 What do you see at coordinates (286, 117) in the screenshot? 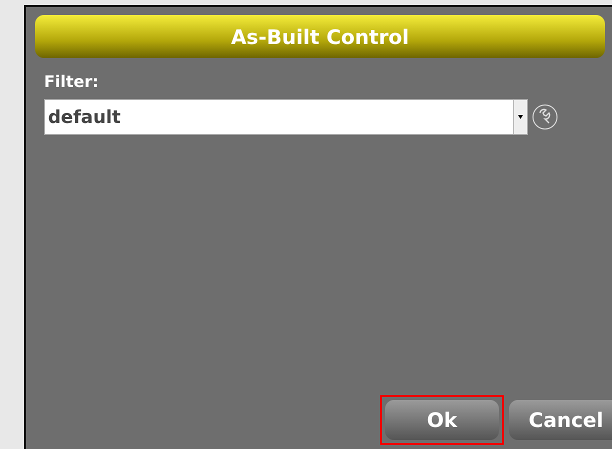
I see `filter-dropdown: default` at bounding box center [286, 117].